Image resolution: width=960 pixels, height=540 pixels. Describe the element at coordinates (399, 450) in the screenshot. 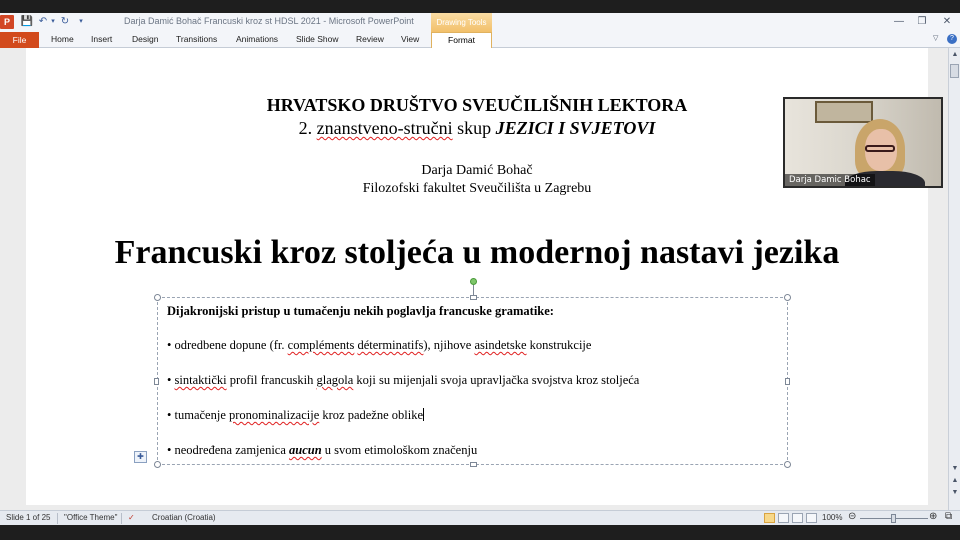

I see `bullet-4-text-b: u svom etimološkom značenju` at that location.